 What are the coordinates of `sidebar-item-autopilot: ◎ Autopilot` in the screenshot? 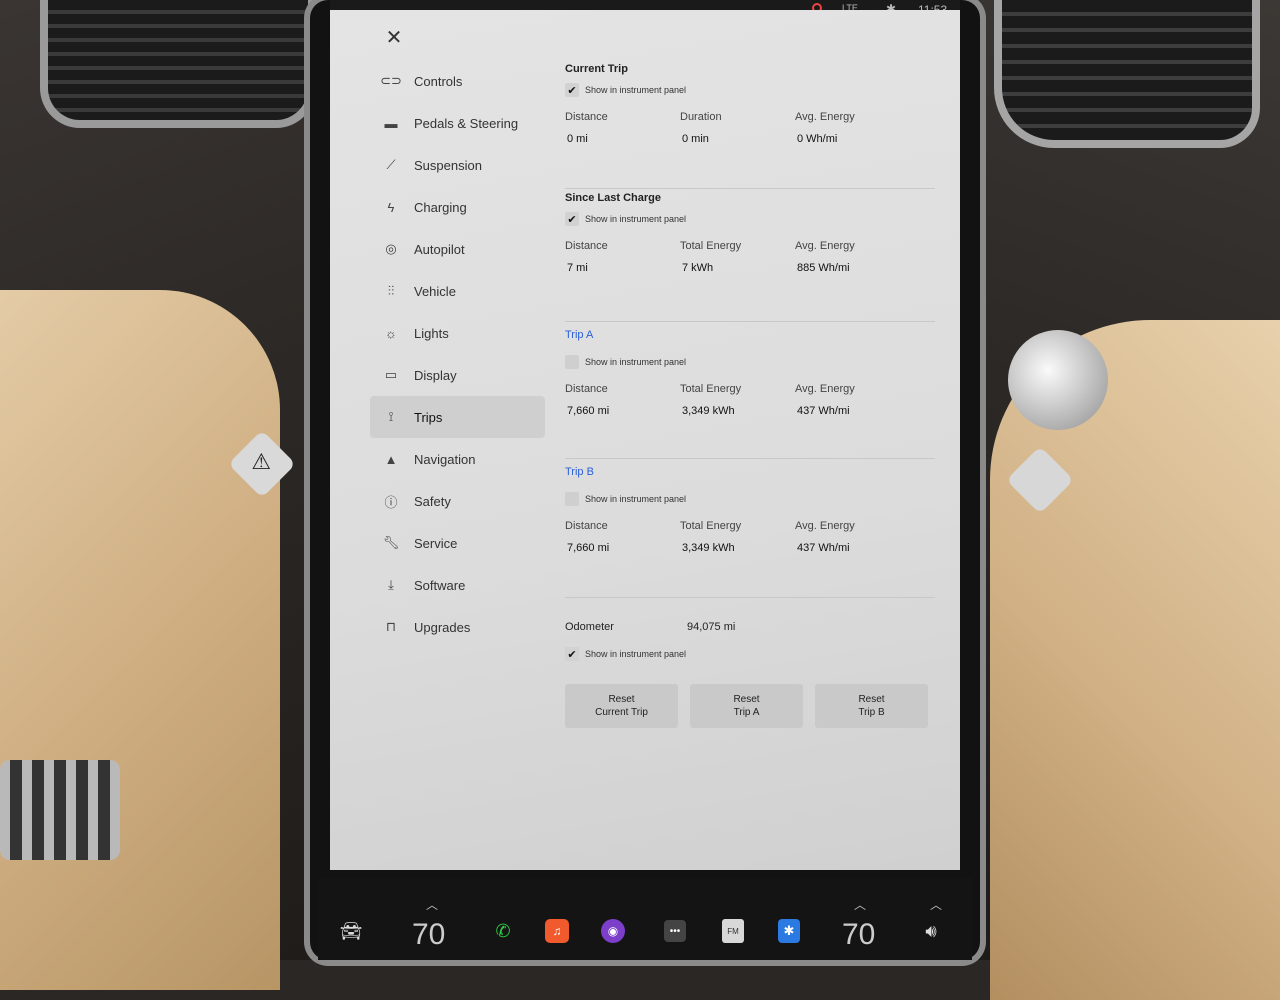 It's located at (457, 249).